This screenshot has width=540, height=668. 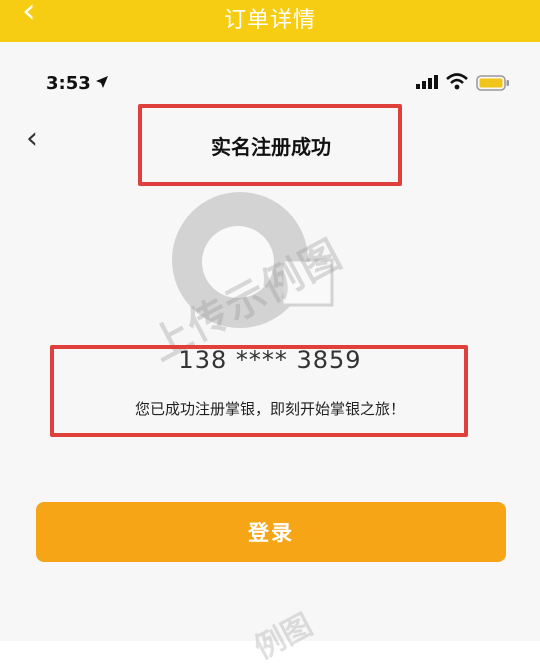 What do you see at coordinates (271, 532) in the screenshot?
I see `login-button: 登录` at bounding box center [271, 532].